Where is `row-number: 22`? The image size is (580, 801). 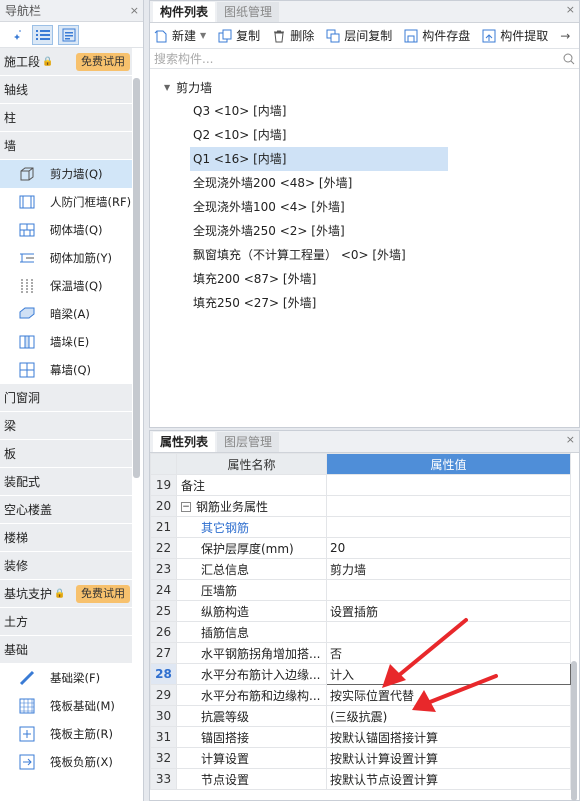
row-number: 22 is located at coordinates (163, 548).